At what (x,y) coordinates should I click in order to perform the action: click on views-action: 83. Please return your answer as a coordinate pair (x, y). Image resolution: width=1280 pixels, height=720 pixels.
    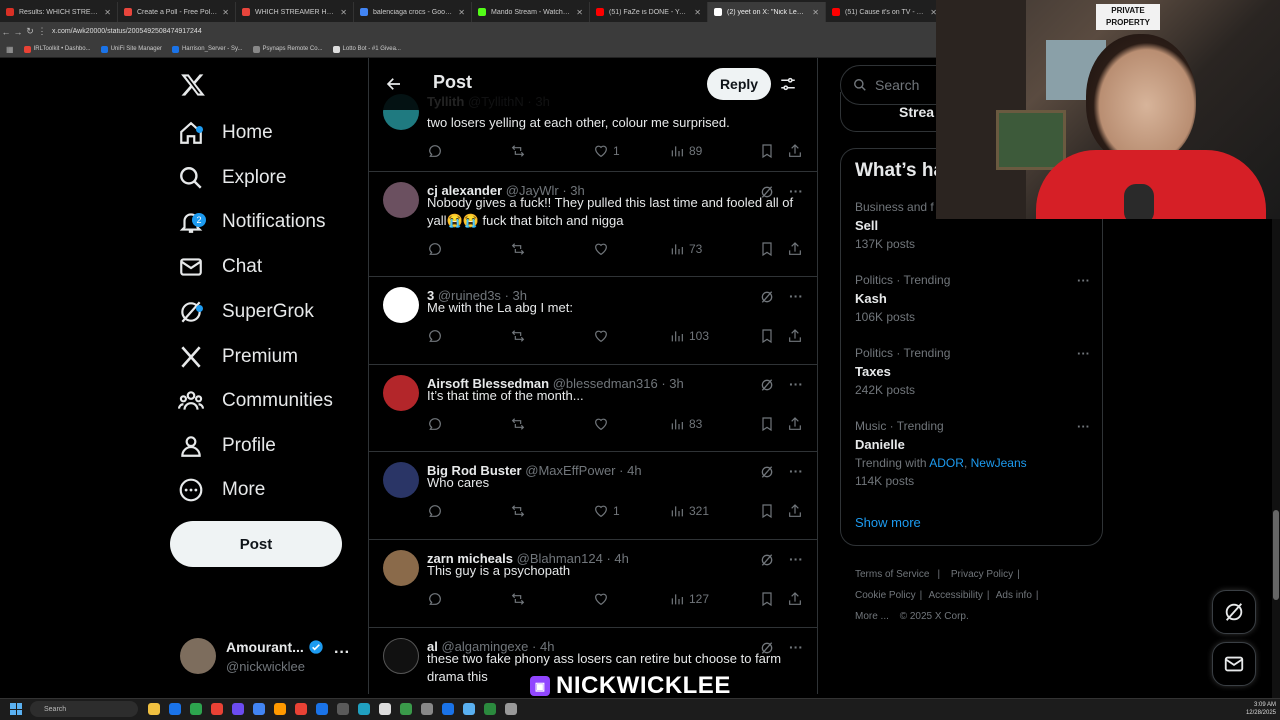
    Looking at the image, I should click on (714, 424).